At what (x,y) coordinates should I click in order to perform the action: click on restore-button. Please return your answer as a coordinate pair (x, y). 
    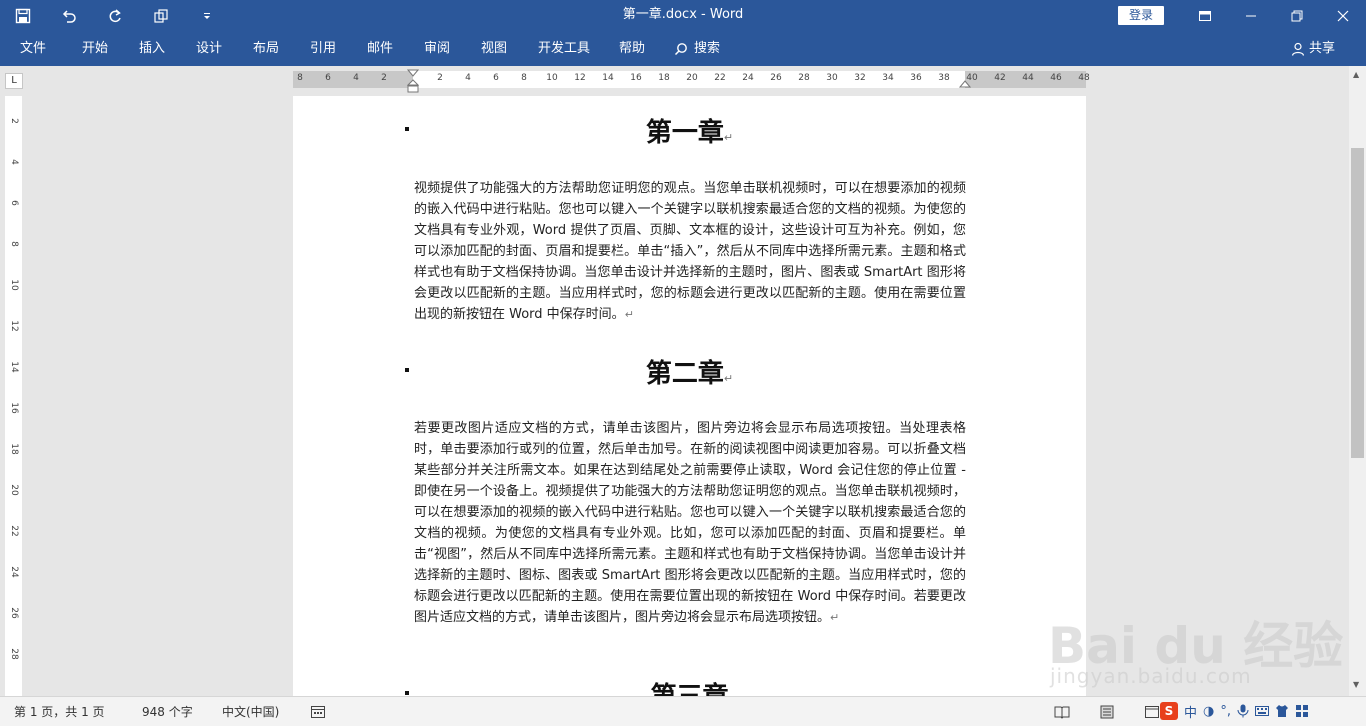
    Looking at the image, I should click on (1297, 16).